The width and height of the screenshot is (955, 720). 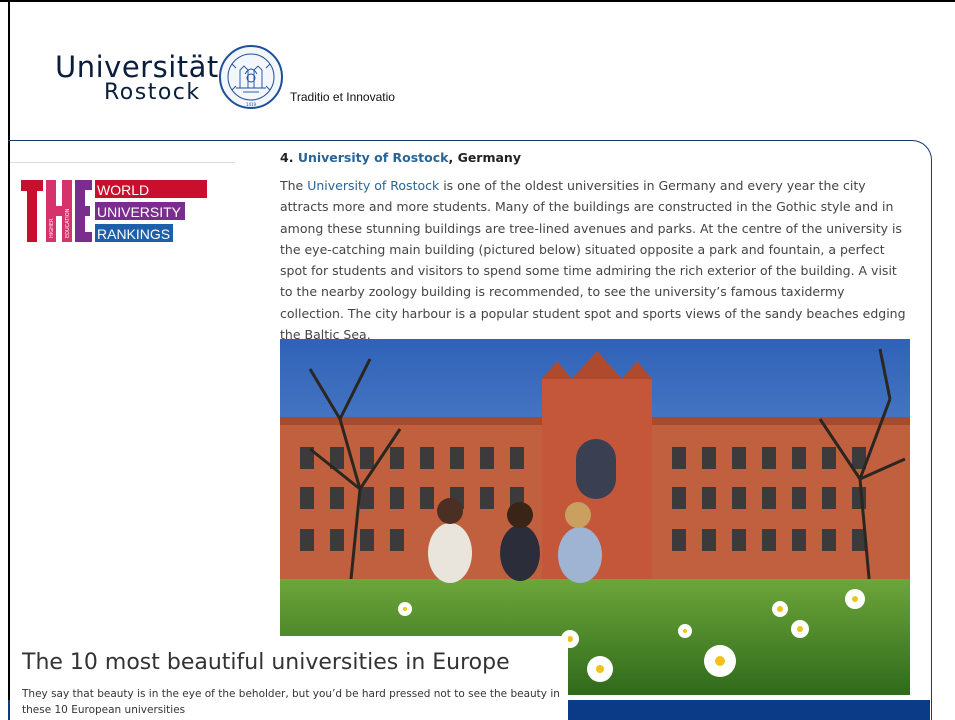 What do you see at coordinates (595, 157) in the screenshot?
I see `article-title: 4. University of Rostock, Germany` at bounding box center [595, 157].